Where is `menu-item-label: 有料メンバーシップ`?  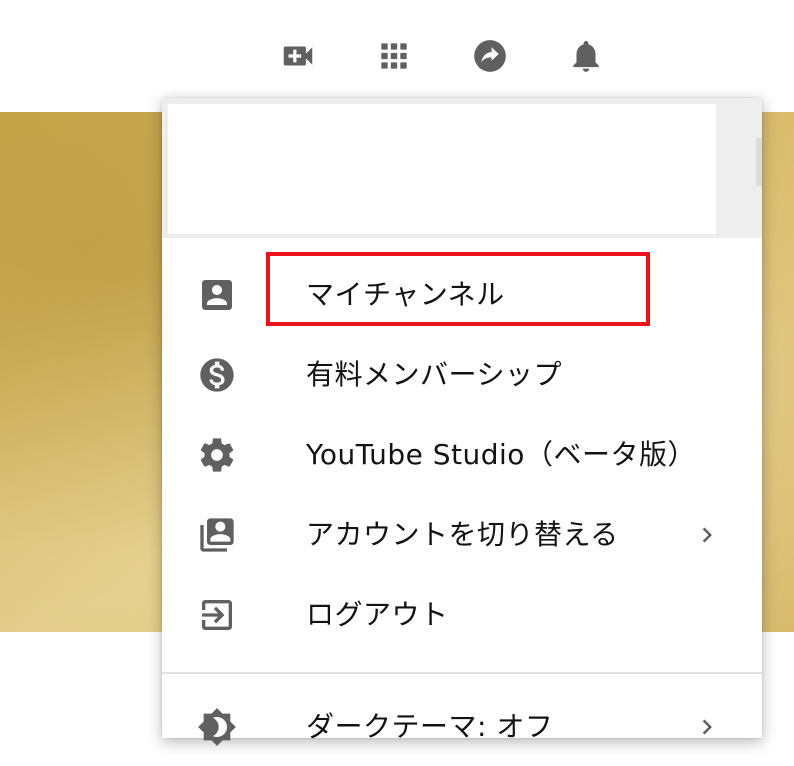
menu-item-label: 有料メンバーシップ is located at coordinates (434, 374).